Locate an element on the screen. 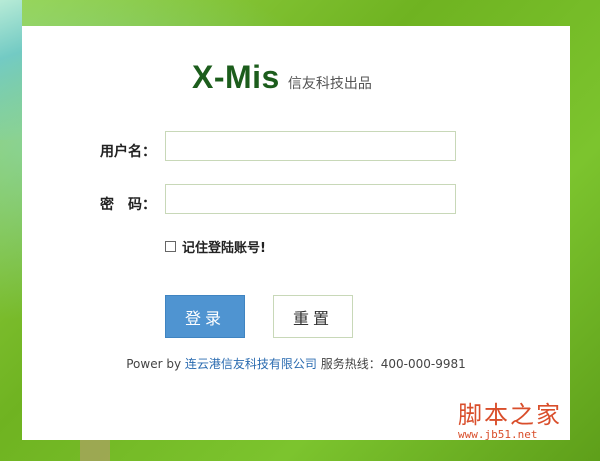 The width and height of the screenshot is (600, 461). background-decoration is located at coordinates (11, 70).